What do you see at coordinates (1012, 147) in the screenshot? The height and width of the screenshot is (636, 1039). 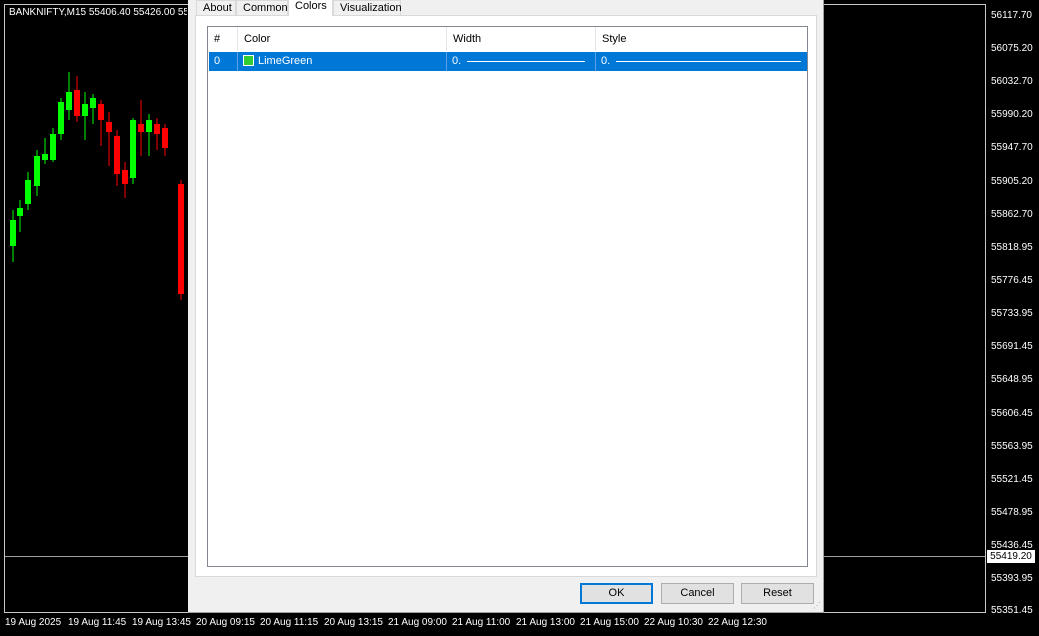 I see `price-axis-label: 55947.70` at bounding box center [1012, 147].